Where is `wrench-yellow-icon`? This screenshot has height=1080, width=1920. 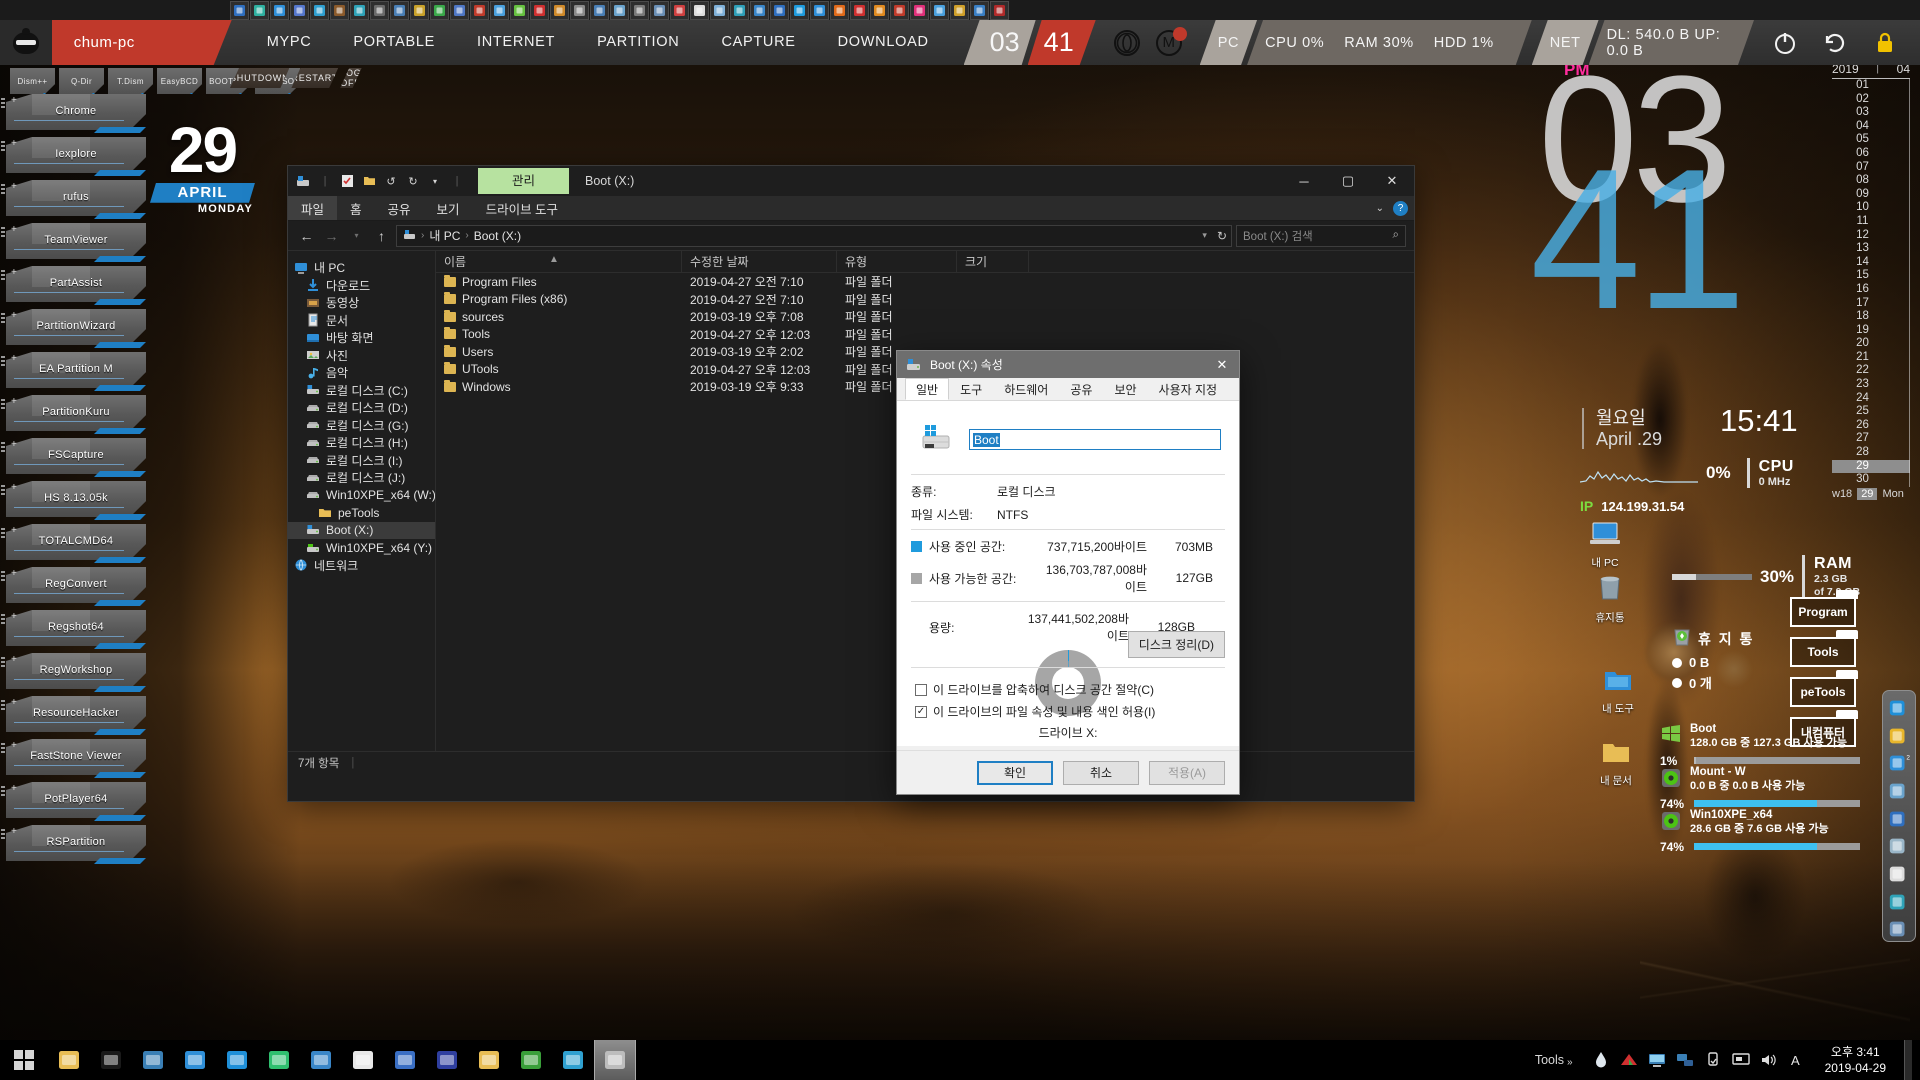 wrench-yellow-icon is located at coordinates (419, 10).